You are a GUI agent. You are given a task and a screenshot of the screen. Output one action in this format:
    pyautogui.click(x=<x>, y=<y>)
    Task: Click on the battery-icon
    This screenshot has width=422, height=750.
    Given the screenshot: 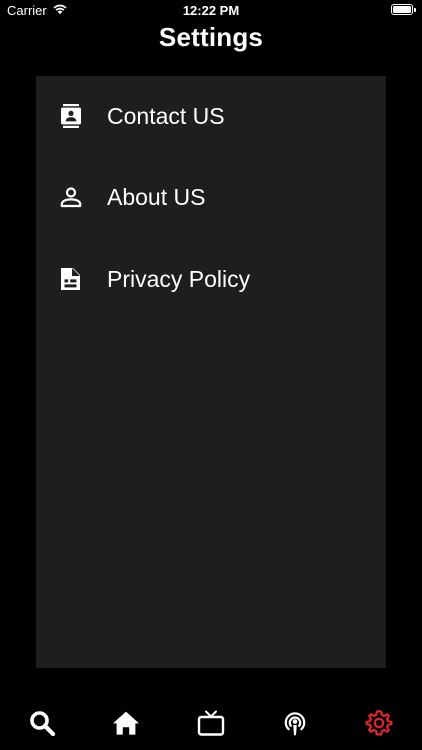 What is the action you would take?
    pyautogui.click(x=403, y=9)
    